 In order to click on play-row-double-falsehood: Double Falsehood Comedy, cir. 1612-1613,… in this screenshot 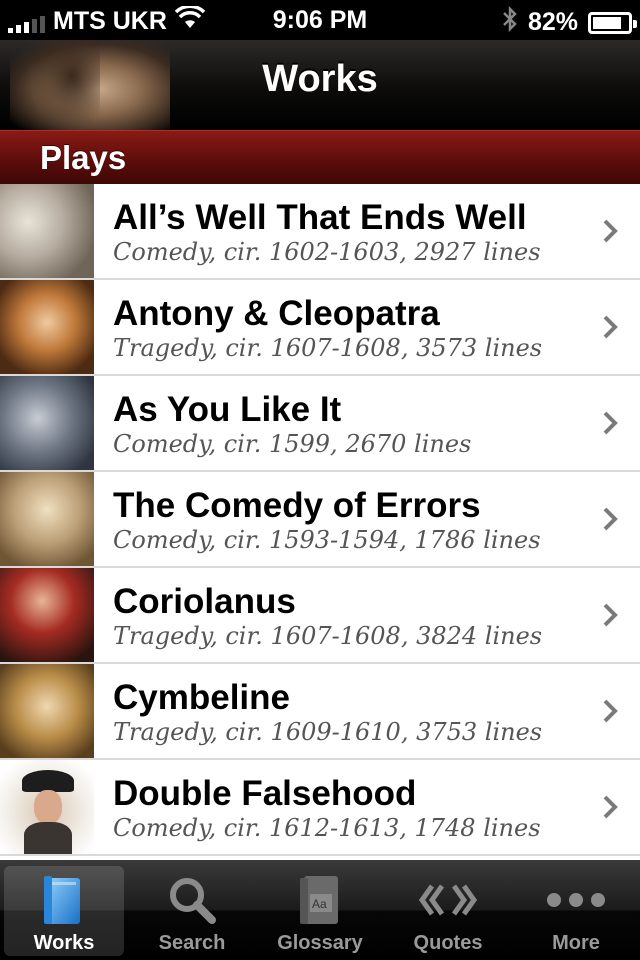, I will do `click(320, 808)`.